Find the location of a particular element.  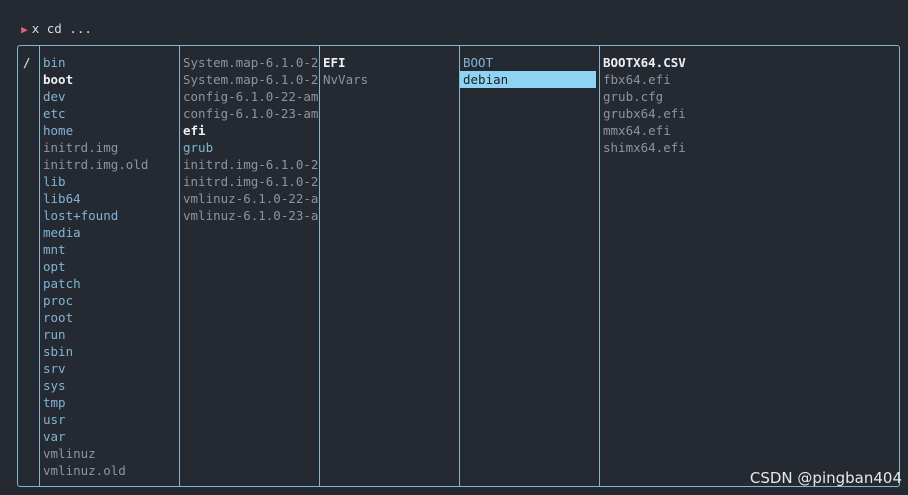

entry-fbx64-efi: fbx64.efi is located at coordinates (749, 79).